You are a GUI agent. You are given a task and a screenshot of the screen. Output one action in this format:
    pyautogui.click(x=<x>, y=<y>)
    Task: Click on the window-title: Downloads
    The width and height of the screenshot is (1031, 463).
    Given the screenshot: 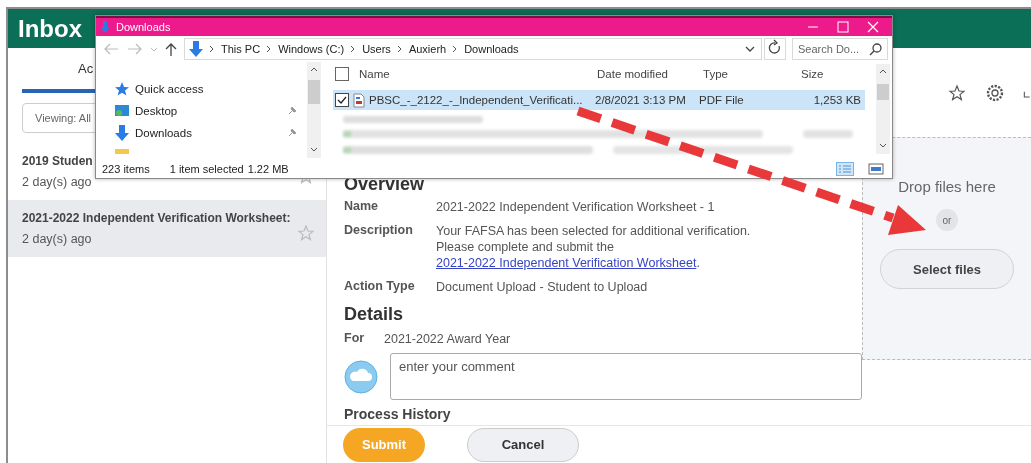 What is the action you would take?
    pyautogui.click(x=144, y=27)
    